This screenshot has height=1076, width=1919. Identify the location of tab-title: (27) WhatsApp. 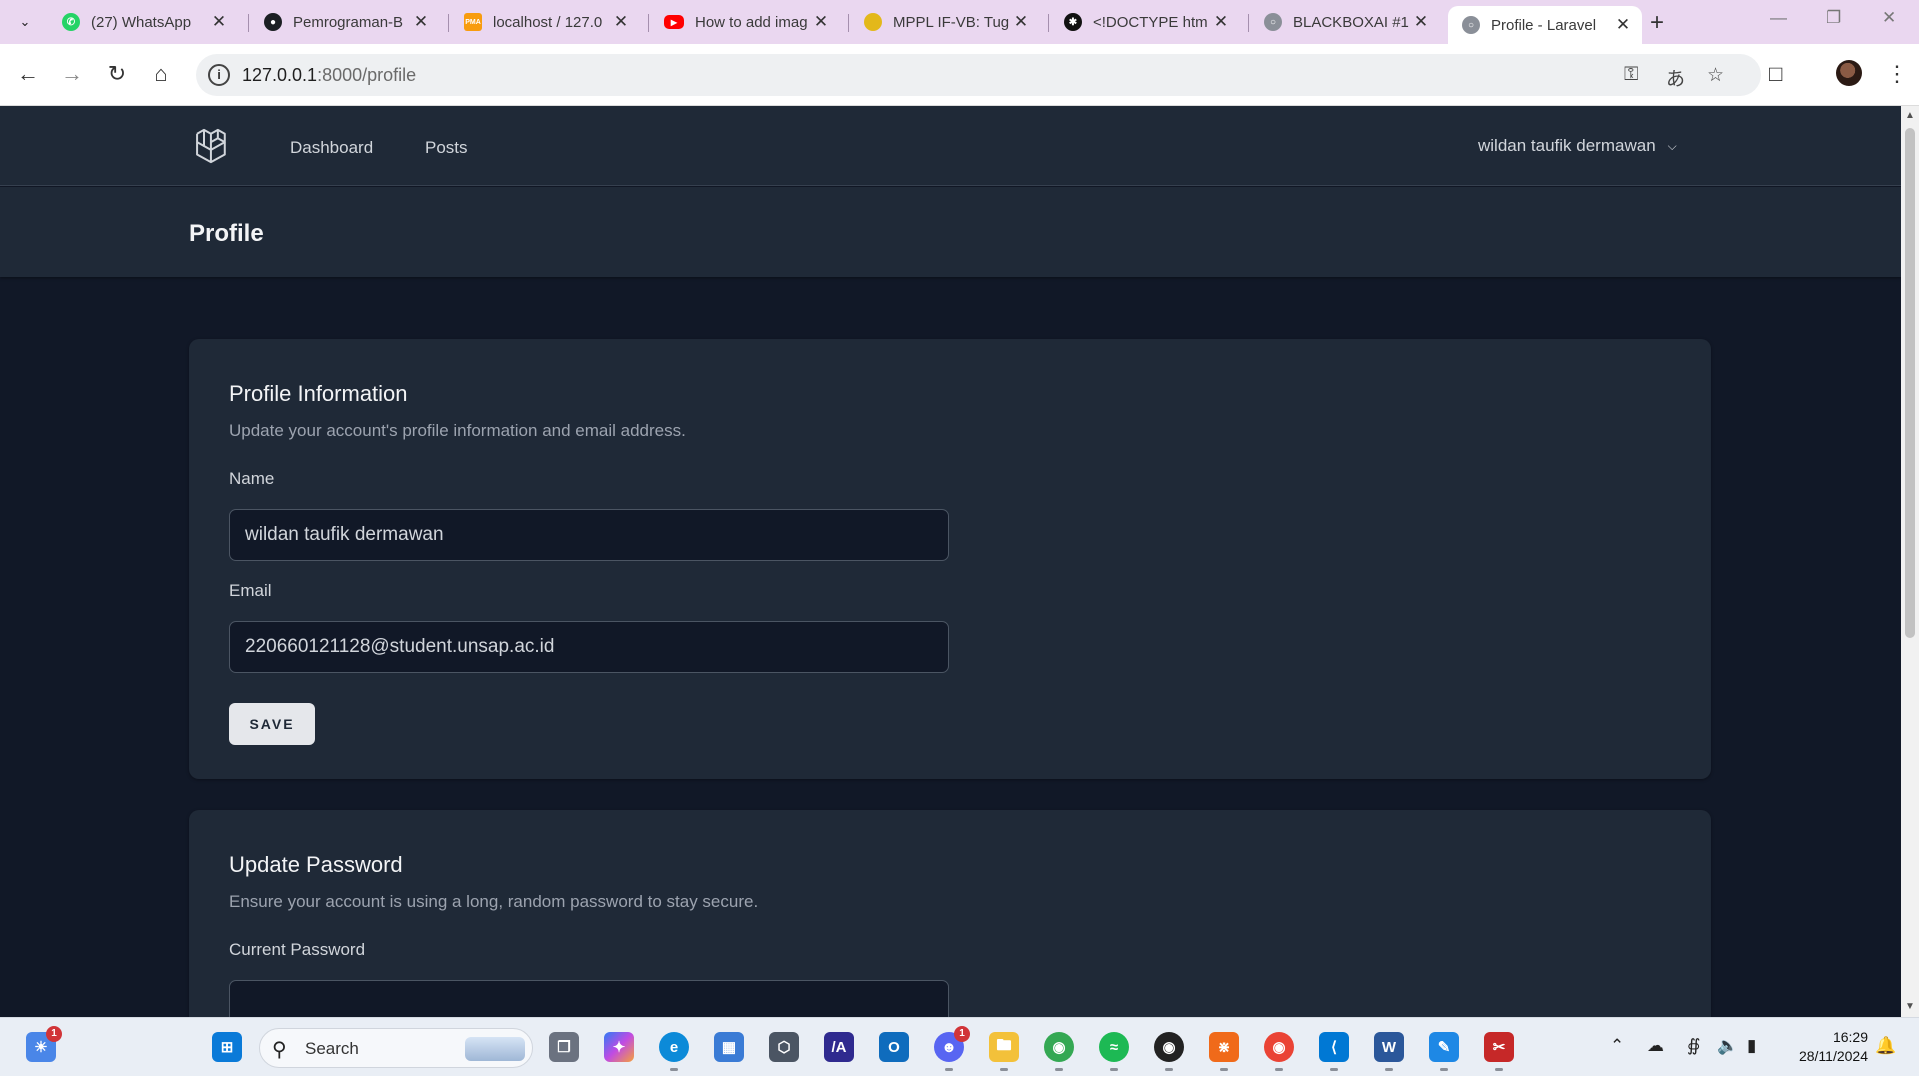
(141, 22).